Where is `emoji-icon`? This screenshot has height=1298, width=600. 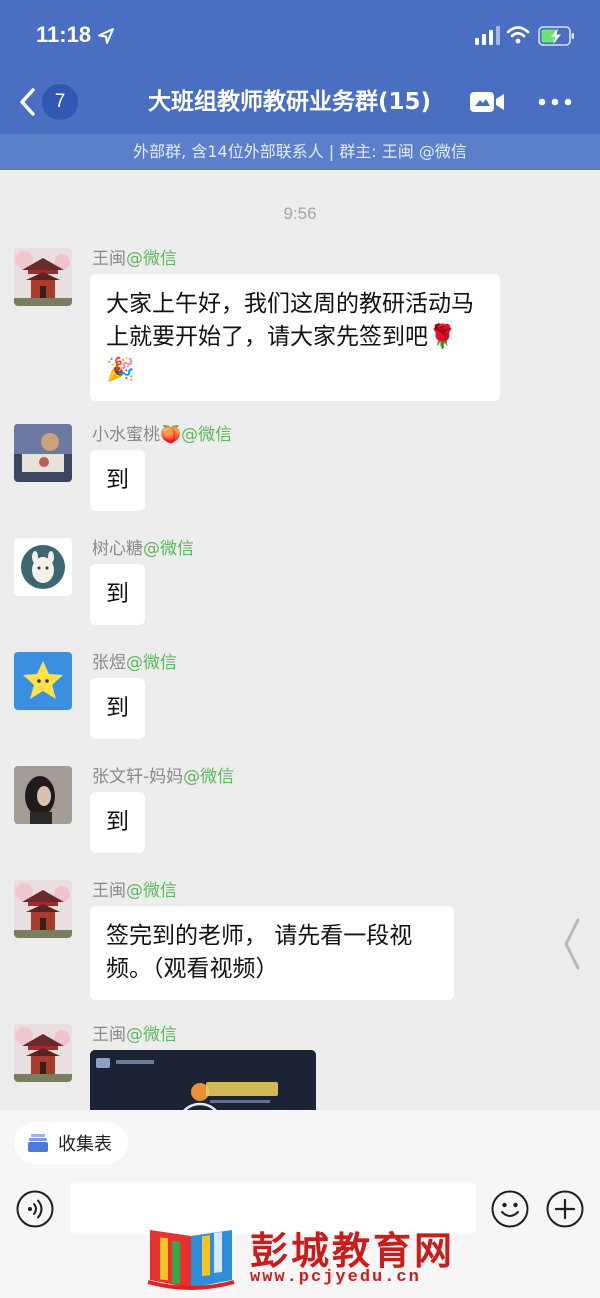
emoji-icon is located at coordinates (510, 1209).